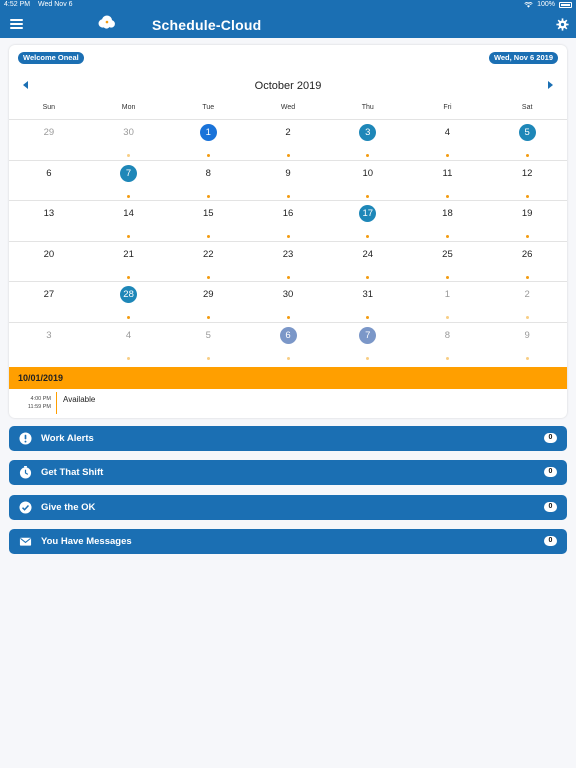  Describe the element at coordinates (55, 4) in the screenshot. I see `status-date: Wed Nov 6` at that location.